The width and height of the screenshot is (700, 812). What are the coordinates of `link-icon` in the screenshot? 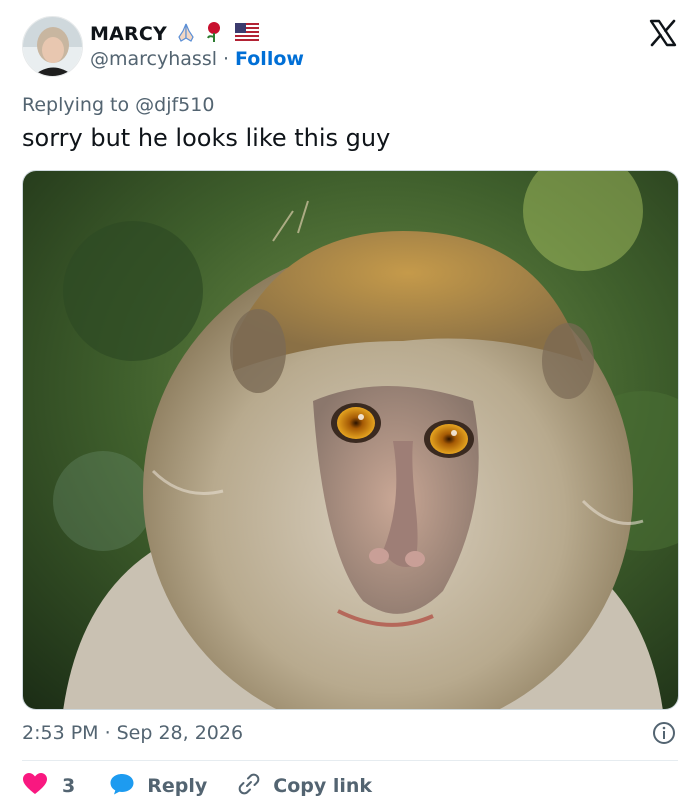 It's located at (249, 786).